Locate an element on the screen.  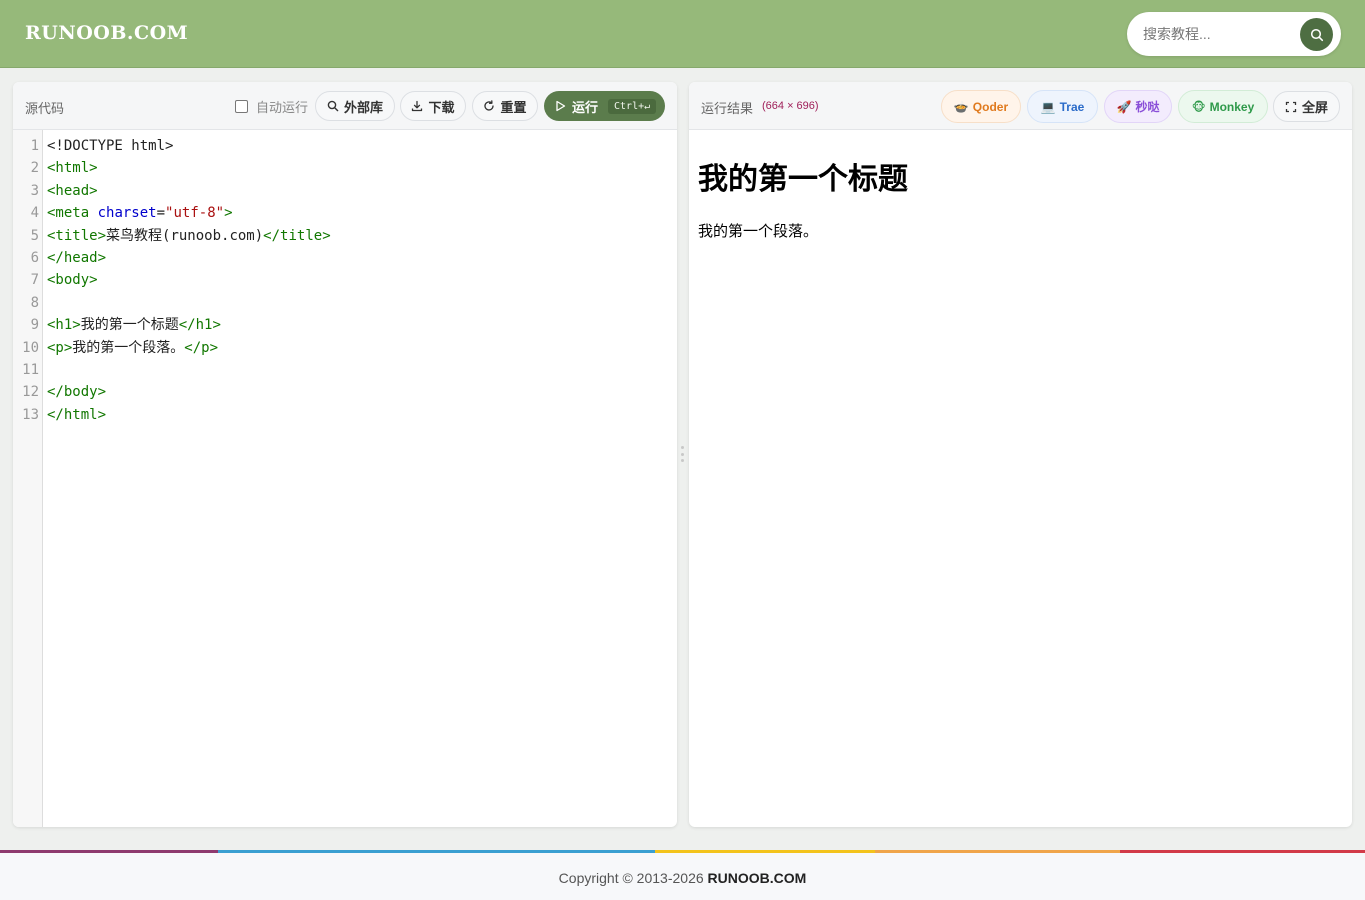
line-number: 6 is located at coordinates (34, 258).